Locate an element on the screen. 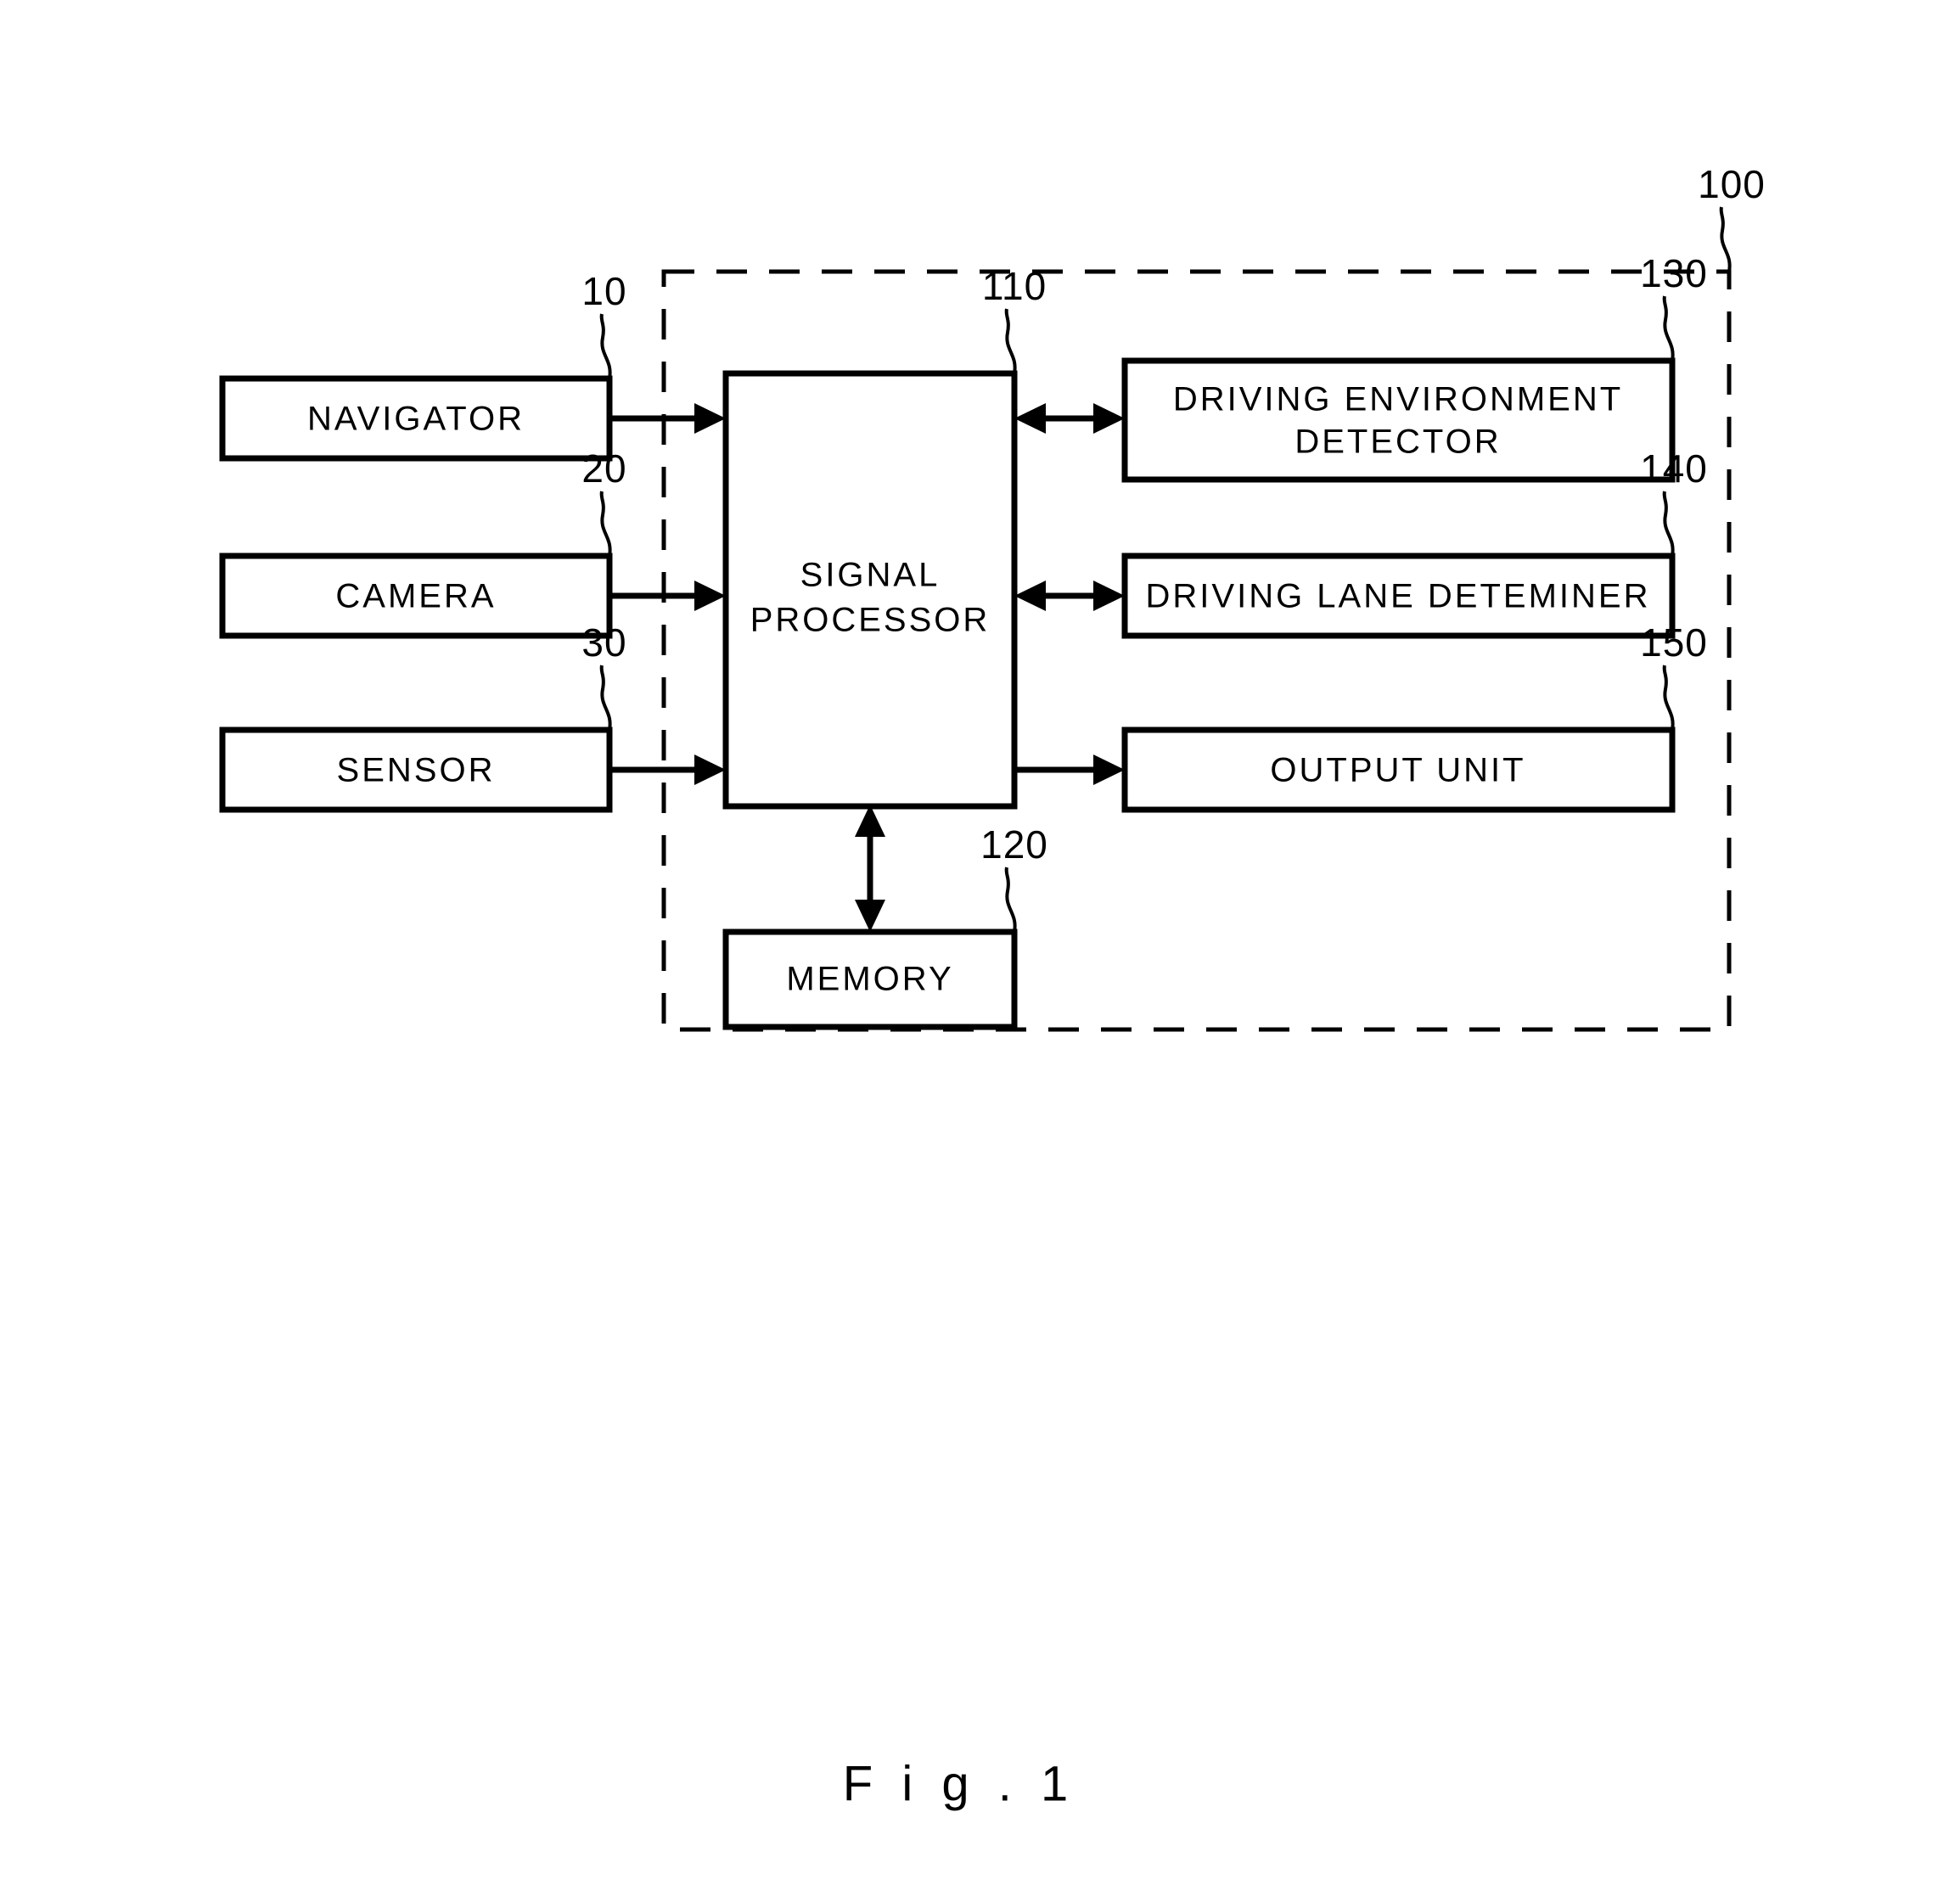 This screenshot has height=1885, width=1960. driving-lane-determiner-label: DRIVING LANE DETEMINER is located at coordinates (1398, 596).